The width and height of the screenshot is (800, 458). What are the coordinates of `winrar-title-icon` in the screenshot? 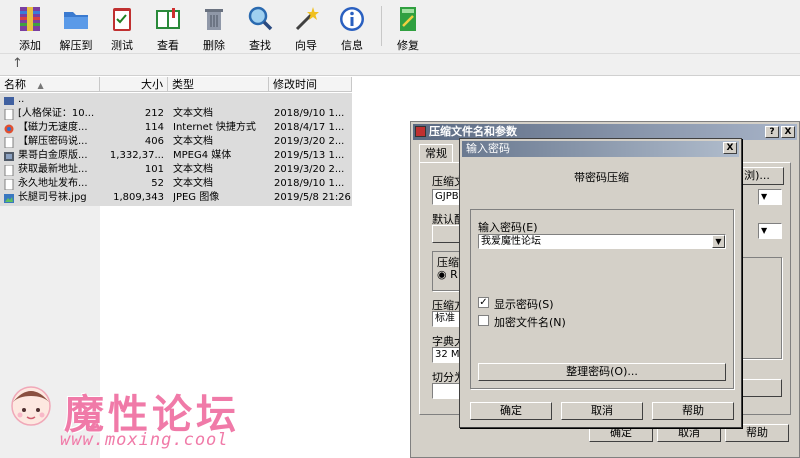 It's located at (420, 131).